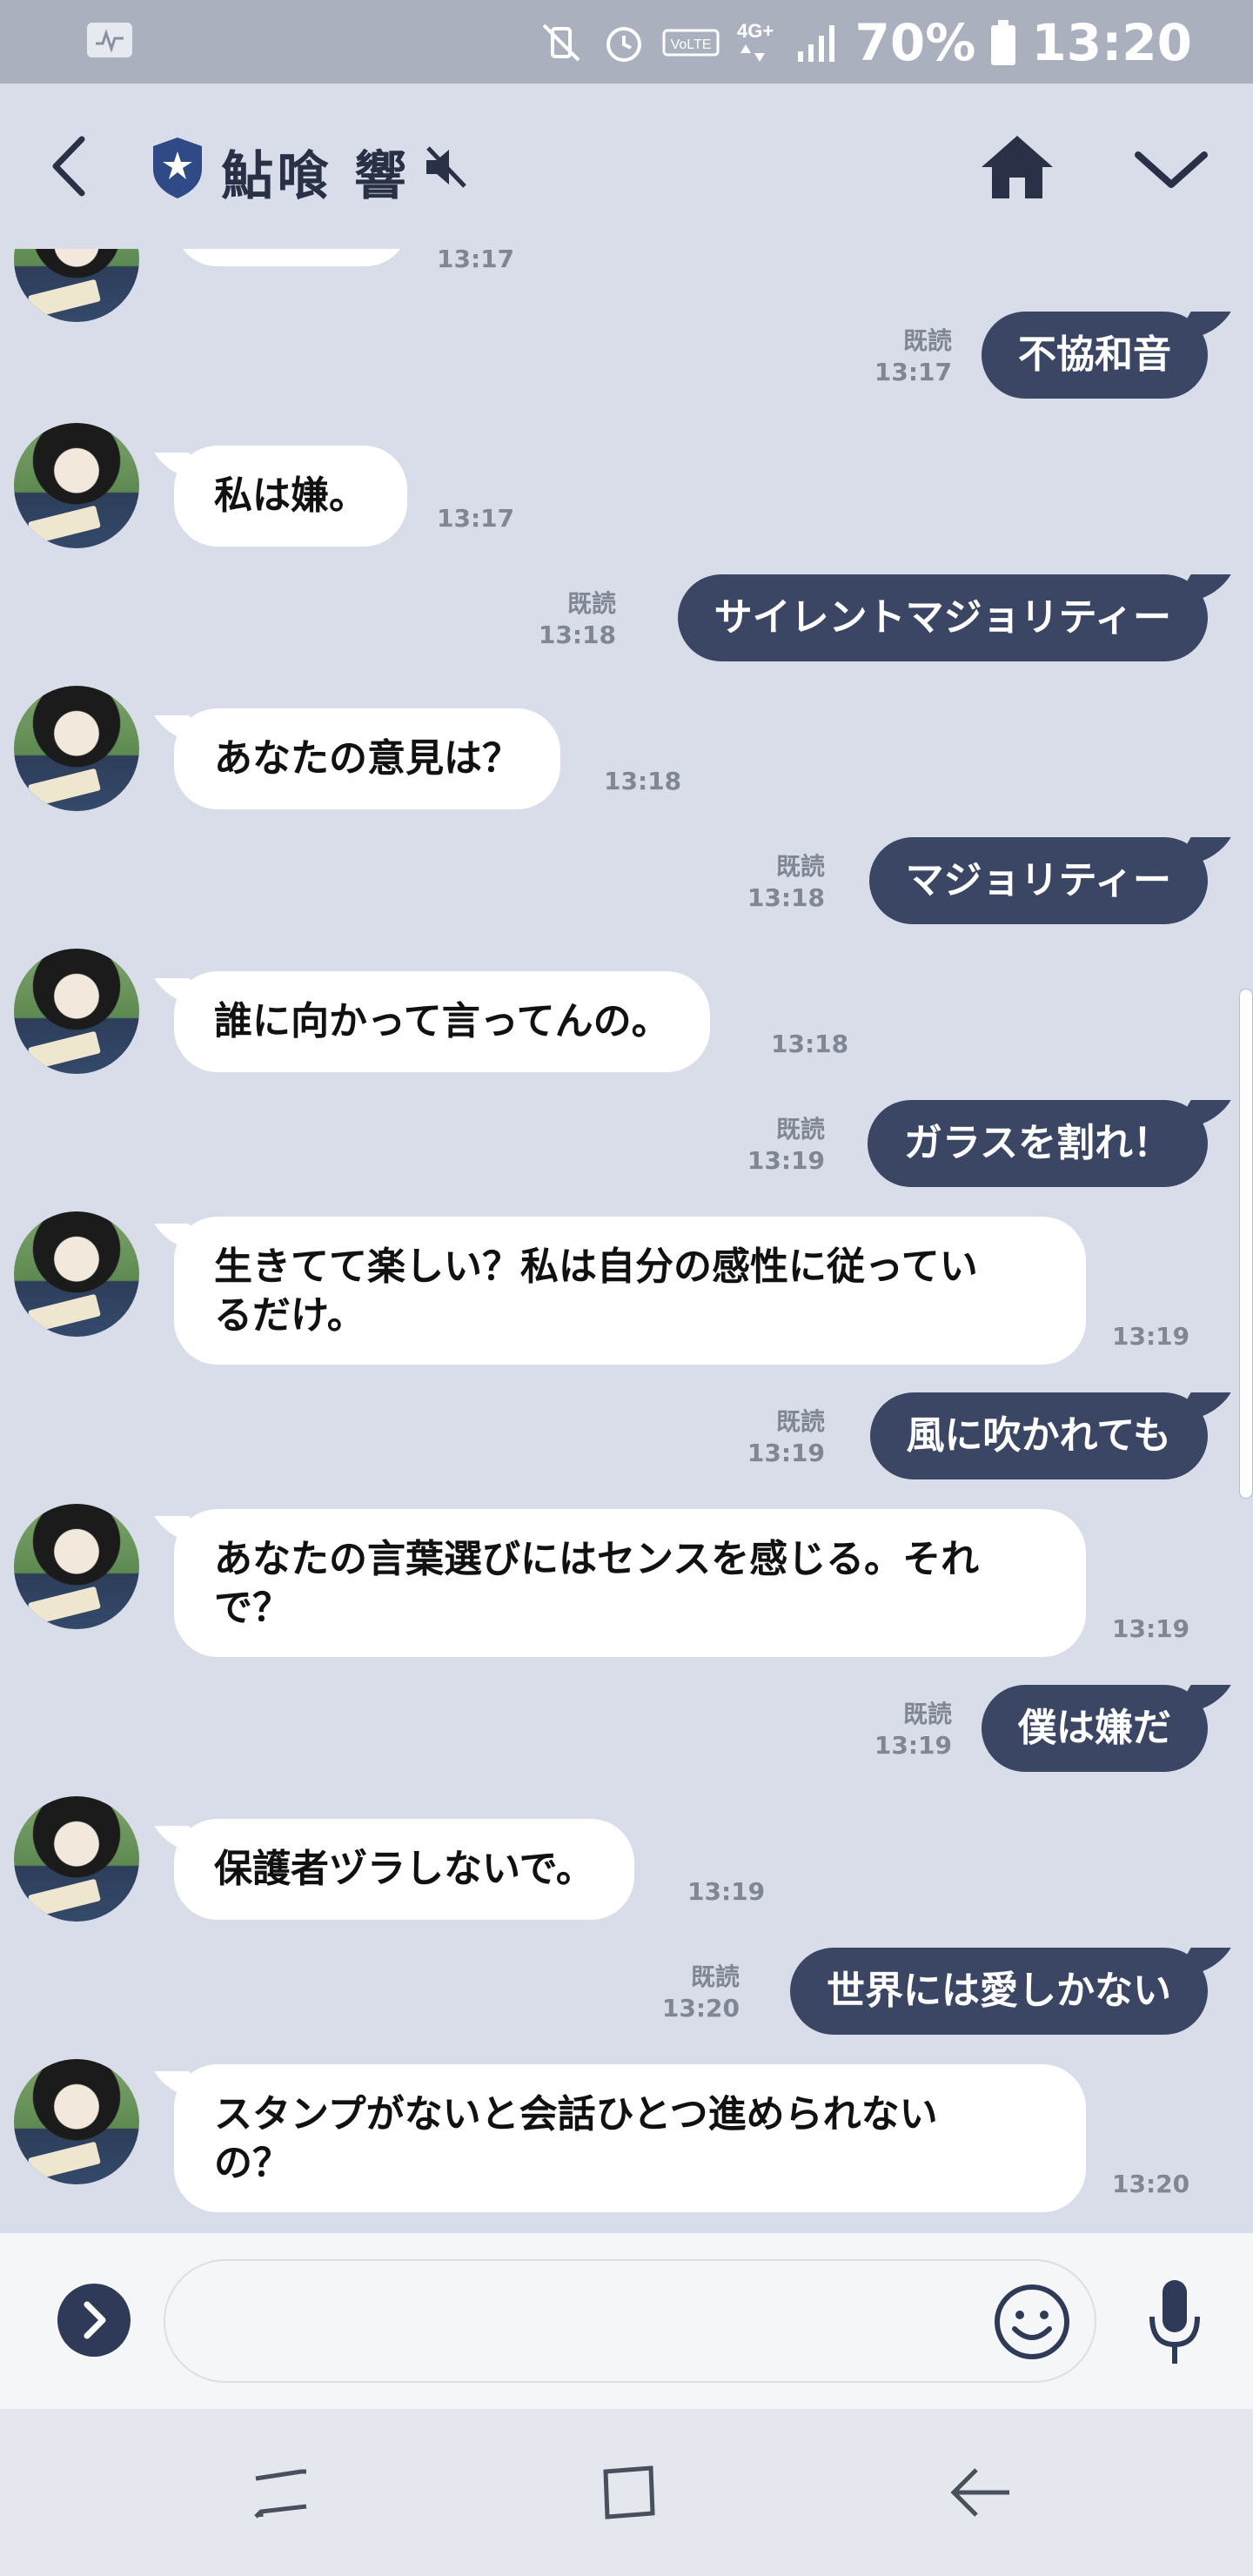 This screenshot has height=2576, width=1253. I want to click on message-bubble-incoming: 私は嫌。, so click(290, 496).